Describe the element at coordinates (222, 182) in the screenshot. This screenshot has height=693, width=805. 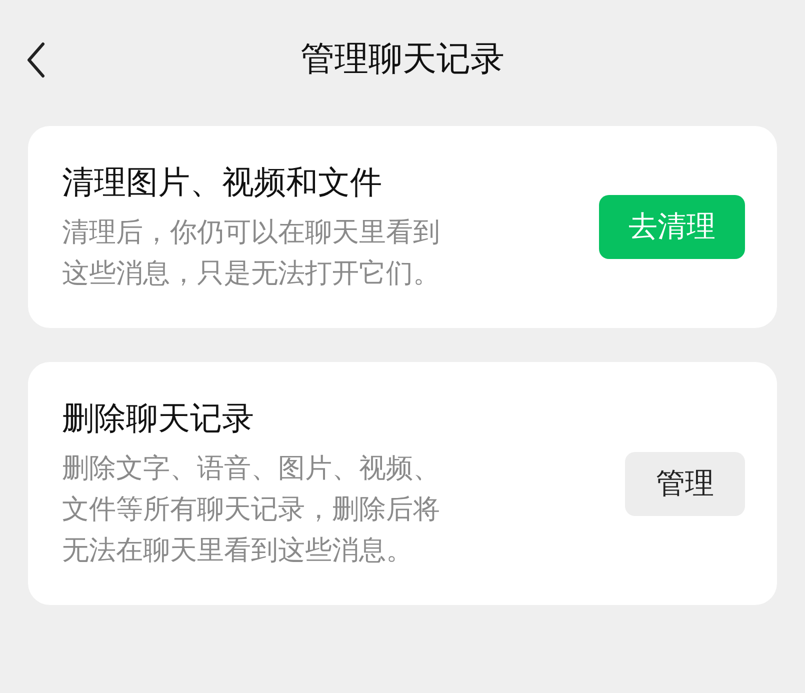
I see `card-title: 清理图片、视频和文件` at that location.